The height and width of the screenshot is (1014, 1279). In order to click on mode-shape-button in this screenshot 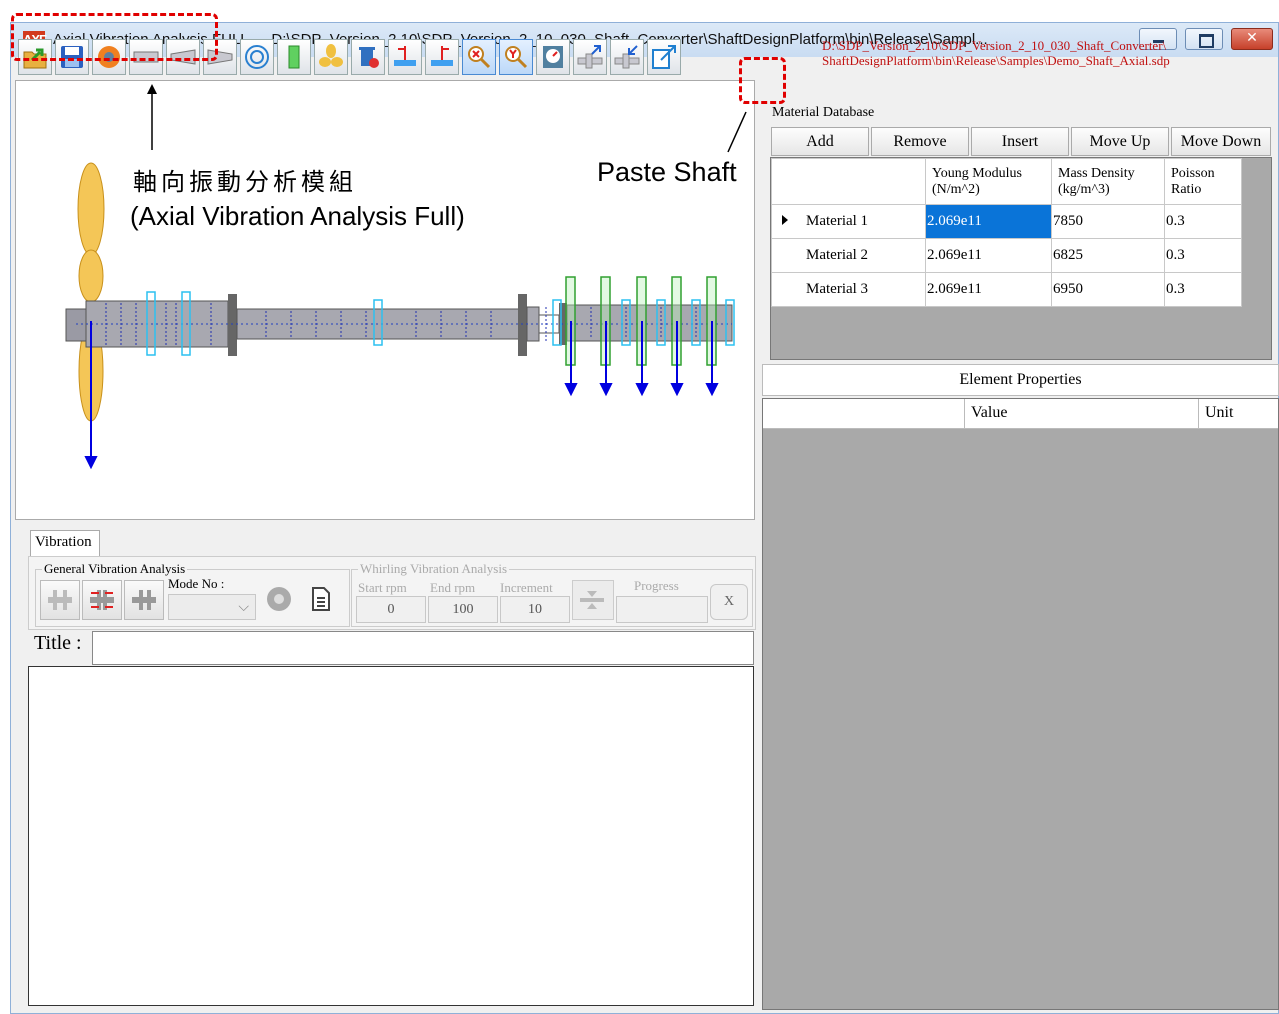, I will do `click(60, 600)`.